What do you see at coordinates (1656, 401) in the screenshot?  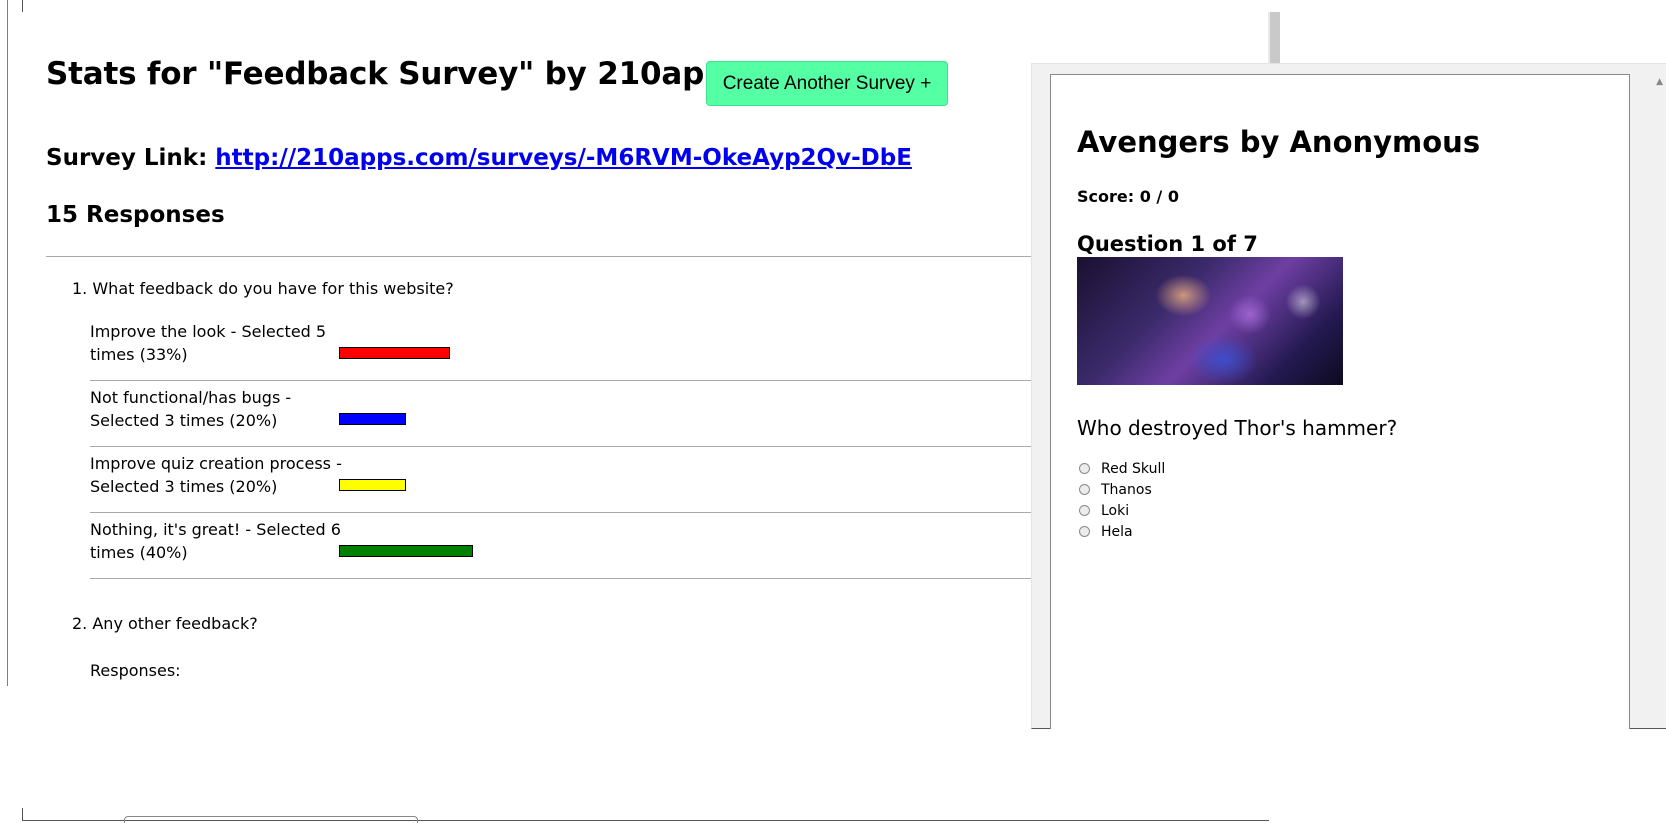 I see `quiz-scrollbar: ▲` at bounding box center [1656, 401].